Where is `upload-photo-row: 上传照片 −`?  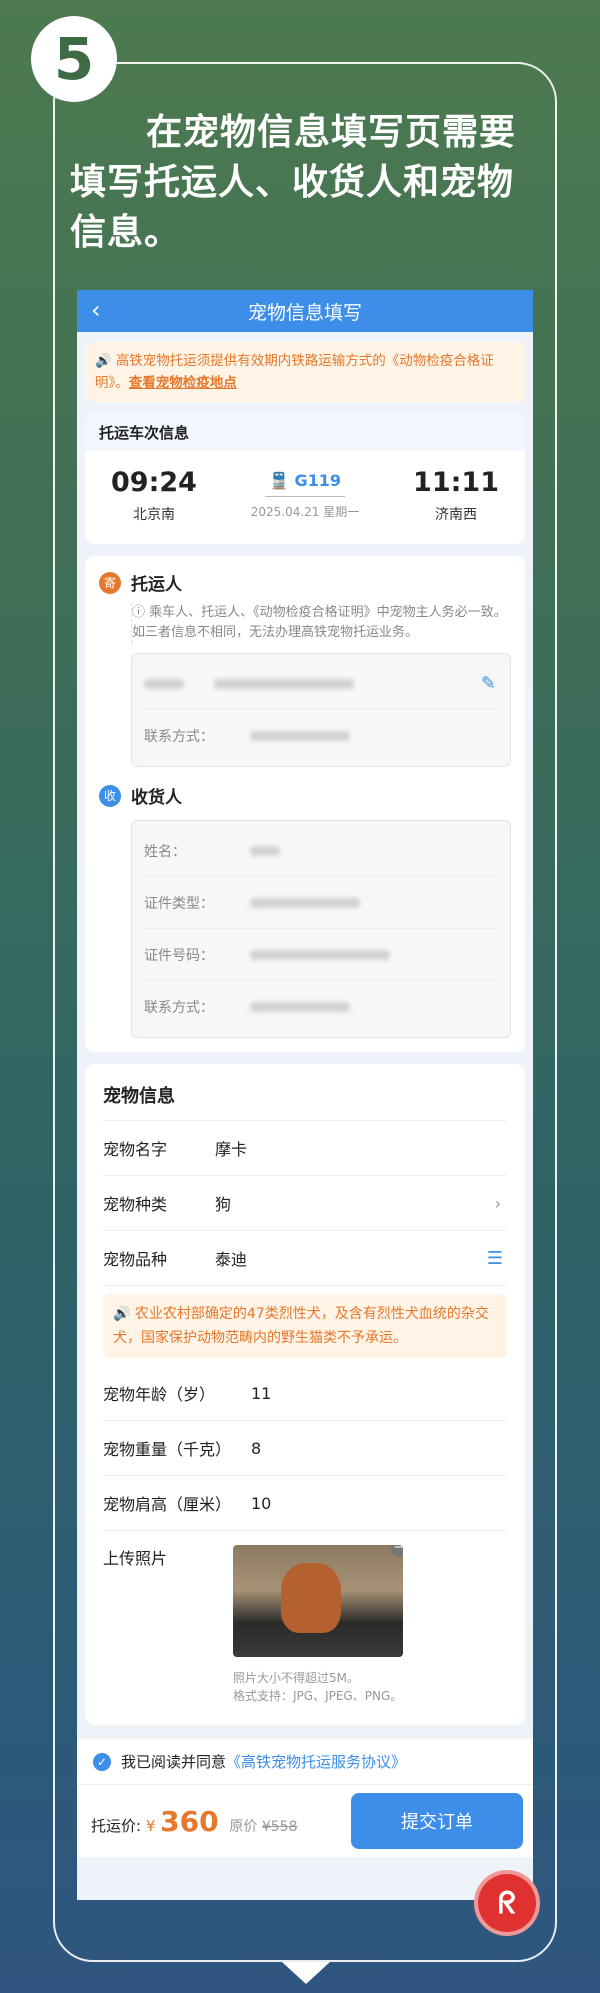
upload-photo-row: 上传照片 − is located at coordinates (305, 1600).